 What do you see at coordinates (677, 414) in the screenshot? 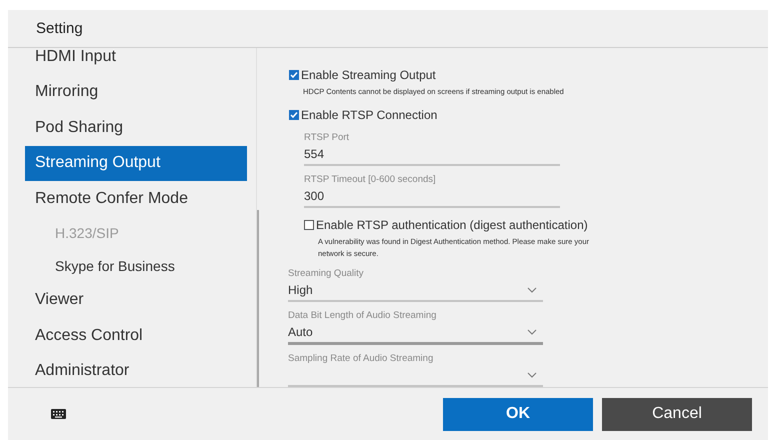
I see `cancel-button: Cancel` at bounding box center [677, 414].